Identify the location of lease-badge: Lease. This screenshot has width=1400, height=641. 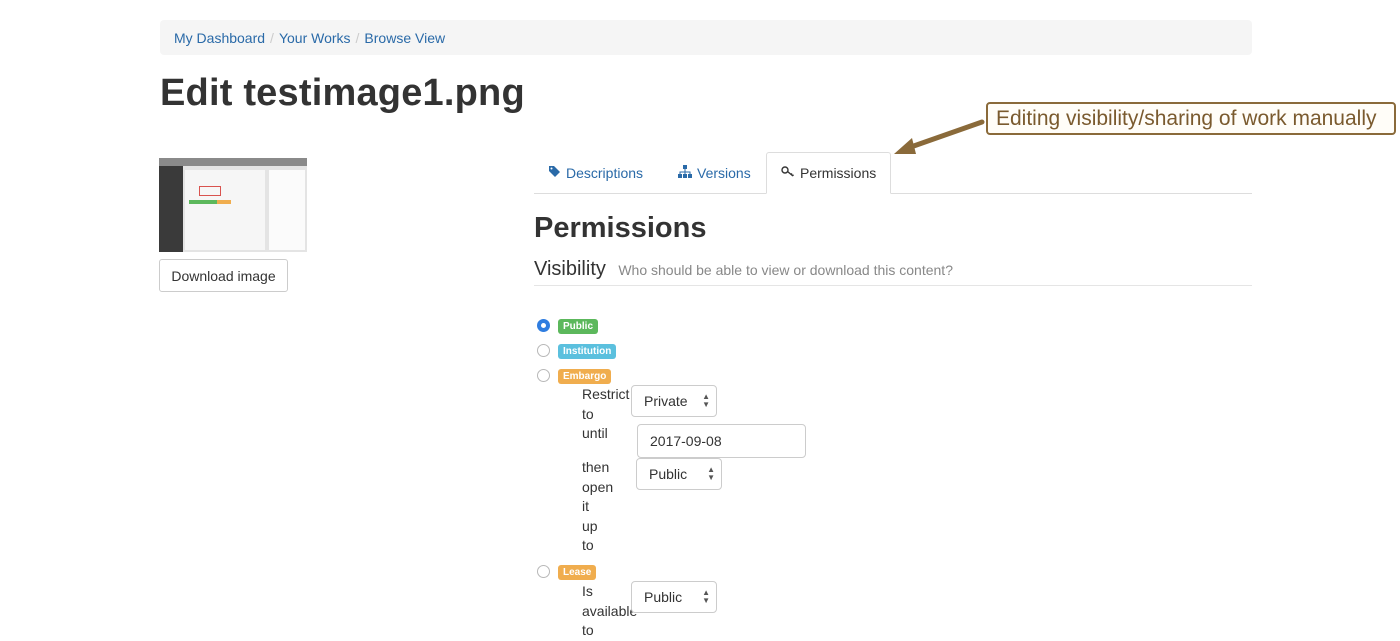
(577, 572).